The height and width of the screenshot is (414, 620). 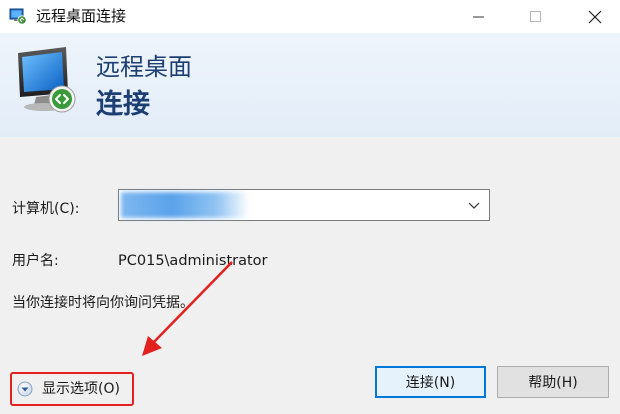 What do you see at coordinates (81, 16) in the screenshot?
I see `window-title: 远程桌面连接` at bounding box center [81, 16].